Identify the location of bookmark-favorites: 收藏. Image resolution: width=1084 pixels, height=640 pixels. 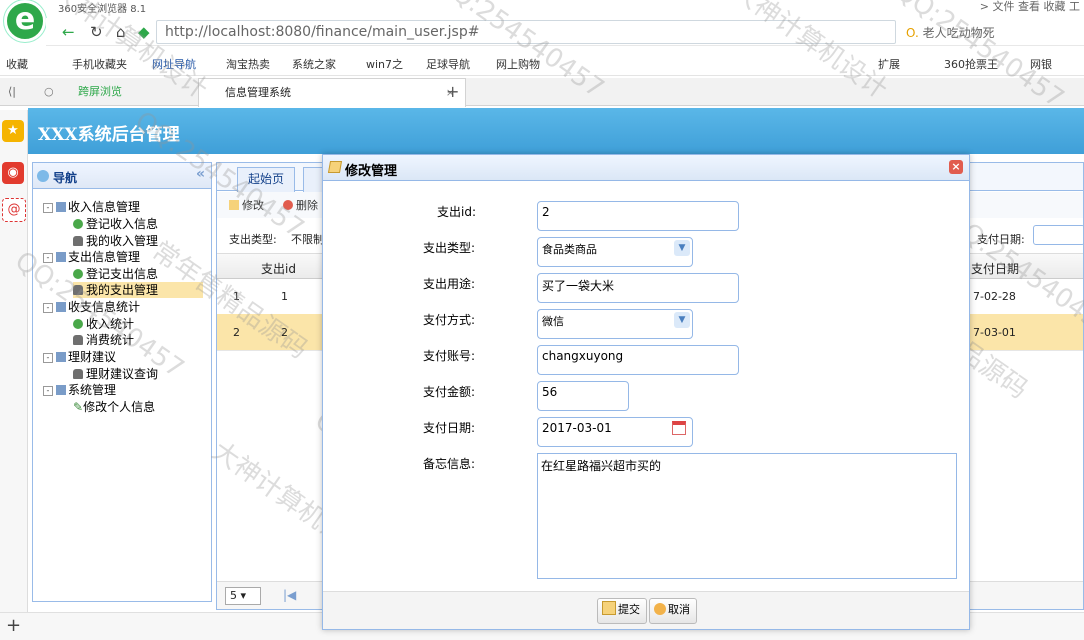
(17, 64).